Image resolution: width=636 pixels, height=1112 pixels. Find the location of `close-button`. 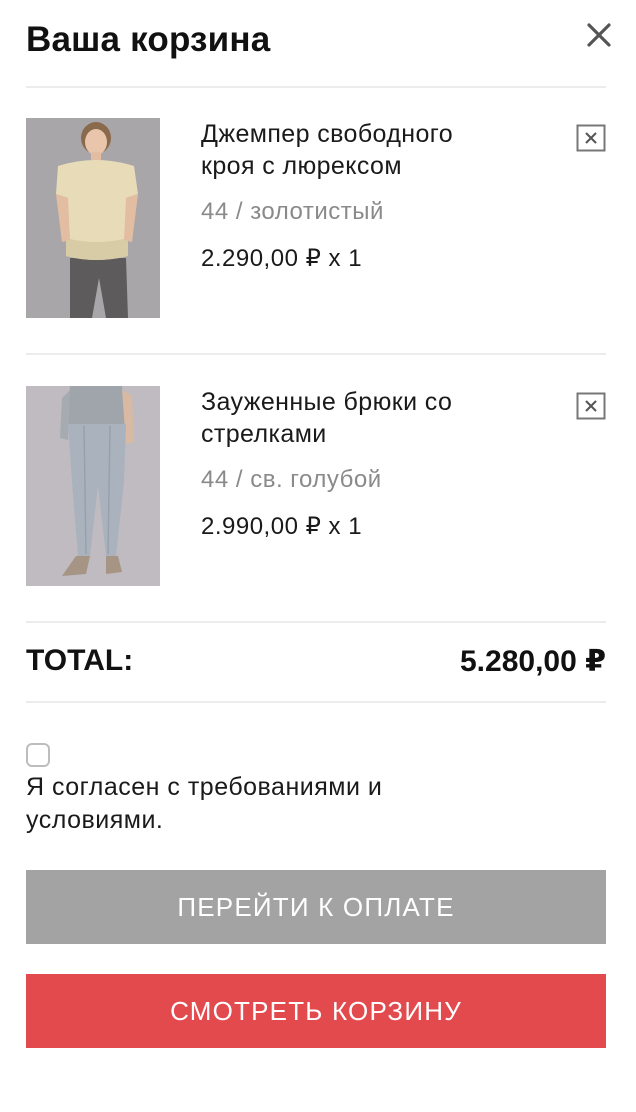

close-button is located at coordinates (599, 35).